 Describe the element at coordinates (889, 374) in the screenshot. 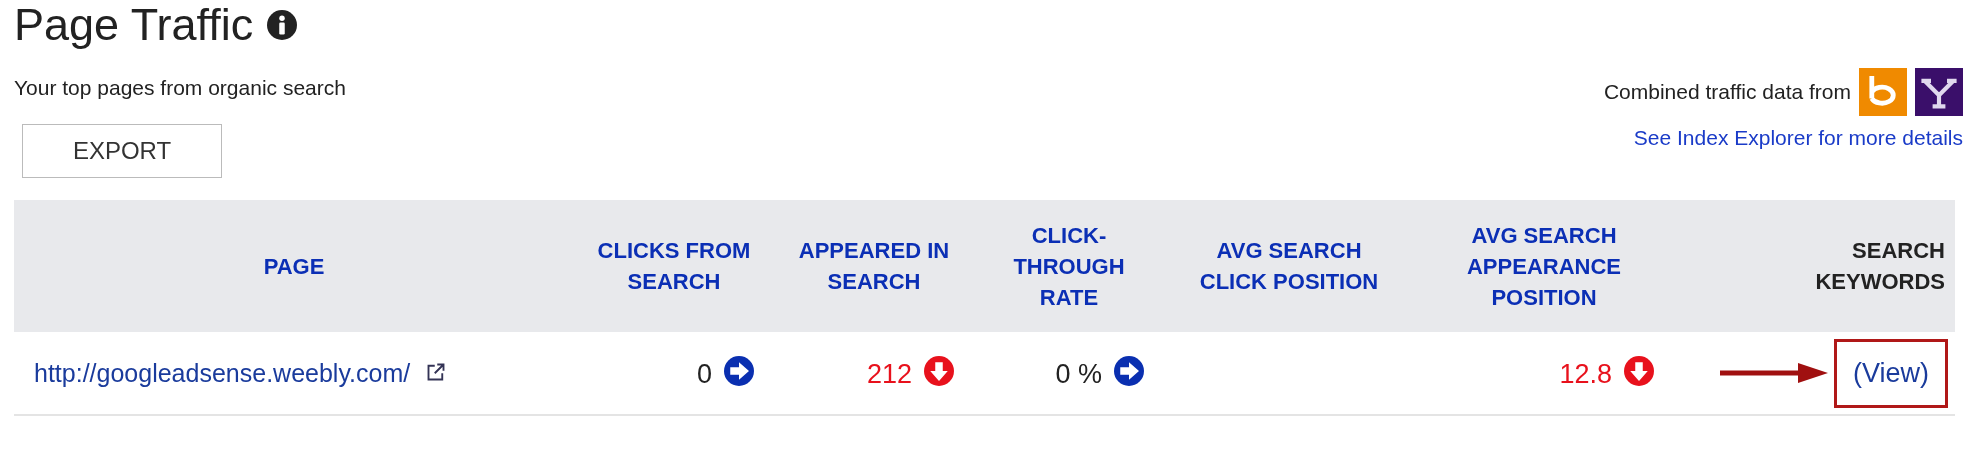

I see `metric-value: 212` at that location.